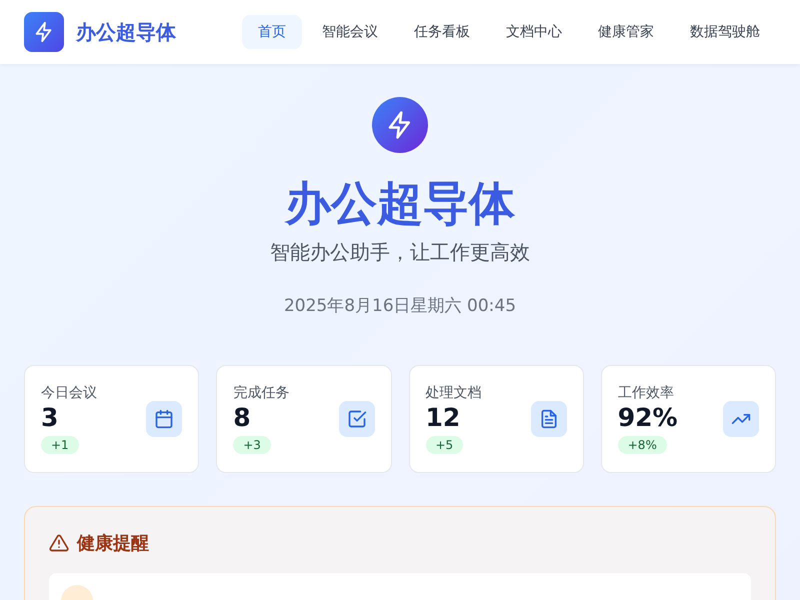  What do you see at coordinates (261, 393) in the screenshot?
I see `stat-label: 完成任务` at bounding box center [261, 393].